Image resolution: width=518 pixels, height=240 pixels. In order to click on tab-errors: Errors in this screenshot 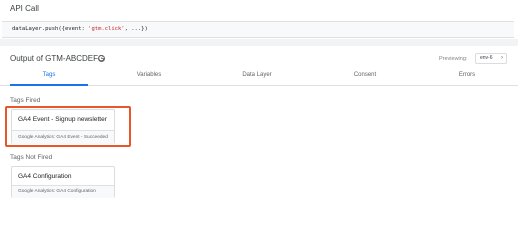, I will do `click(467, 75)`.